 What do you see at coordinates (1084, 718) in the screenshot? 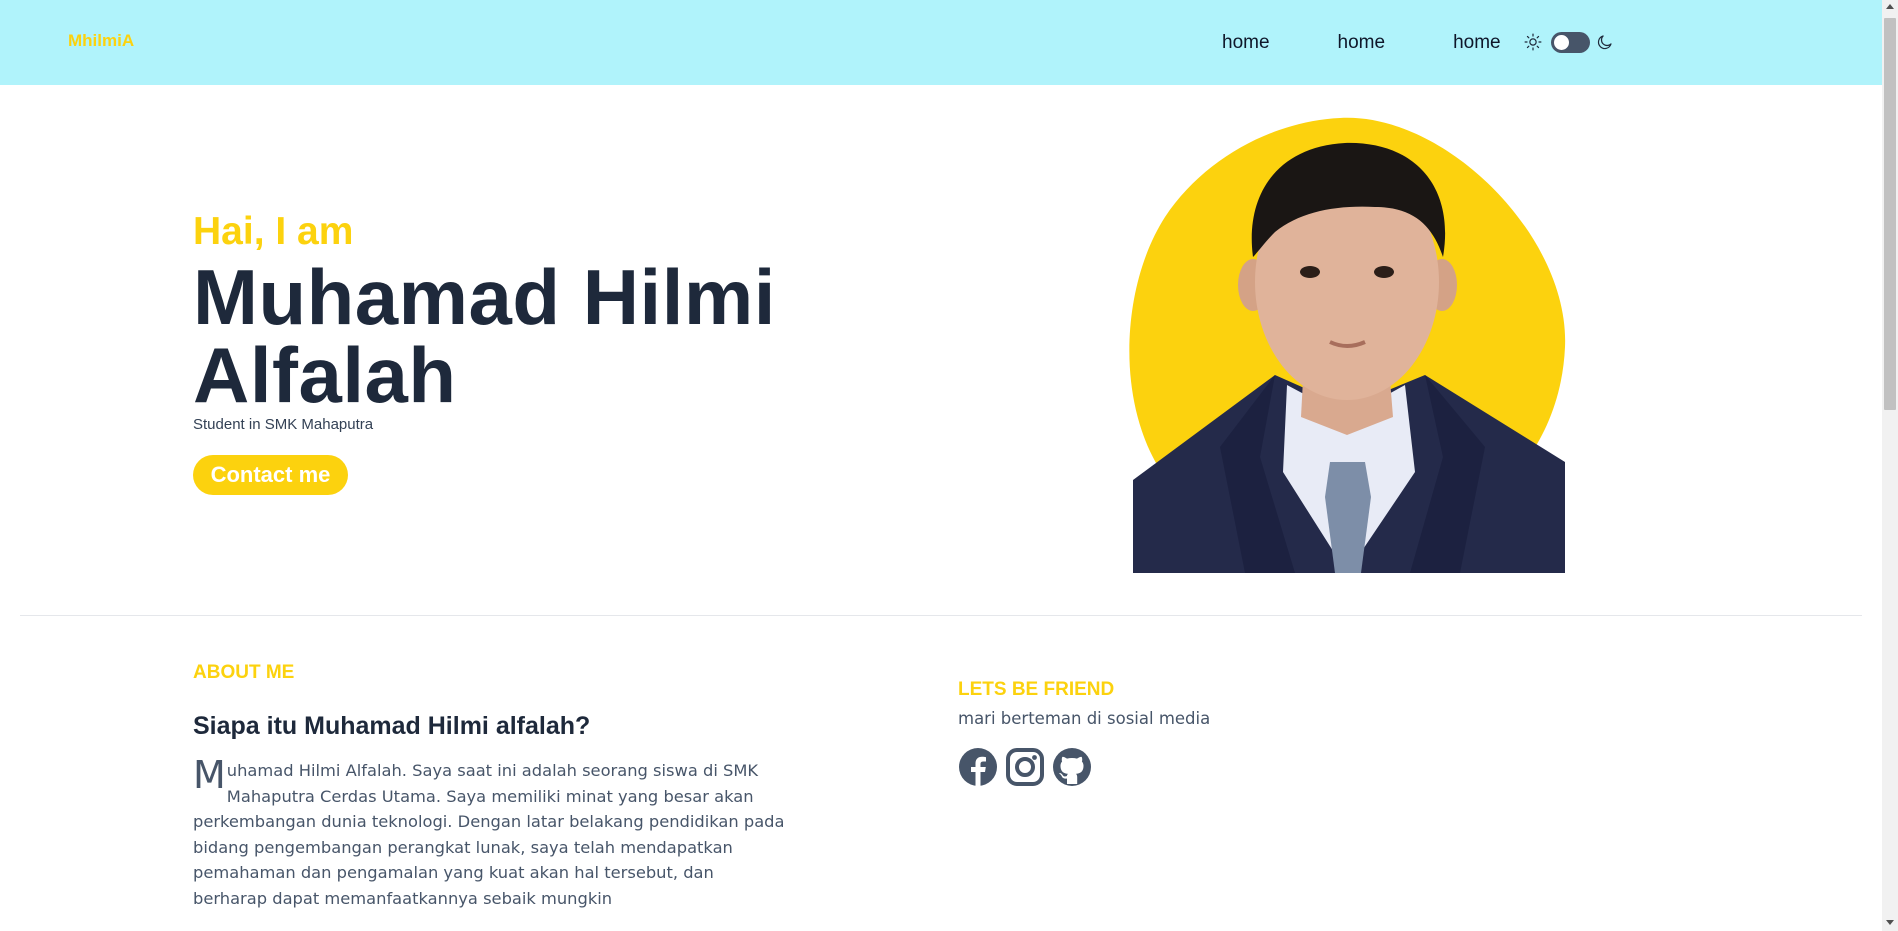
I see `friends-subtitle: mari berteman di sosial media` at bounding box center [1084, 718].